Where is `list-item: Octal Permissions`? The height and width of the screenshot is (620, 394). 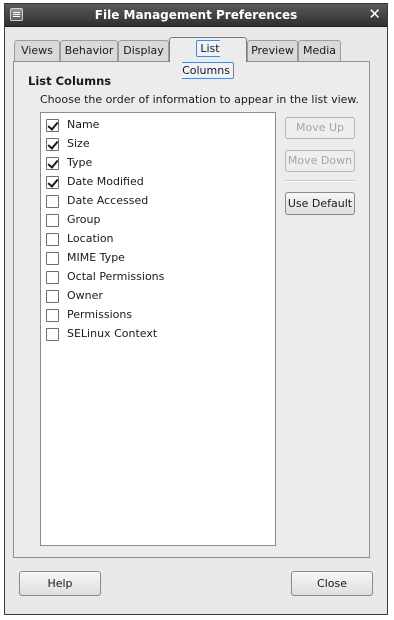
list-item: Octal Permissions is located at coordinates (158, 277).